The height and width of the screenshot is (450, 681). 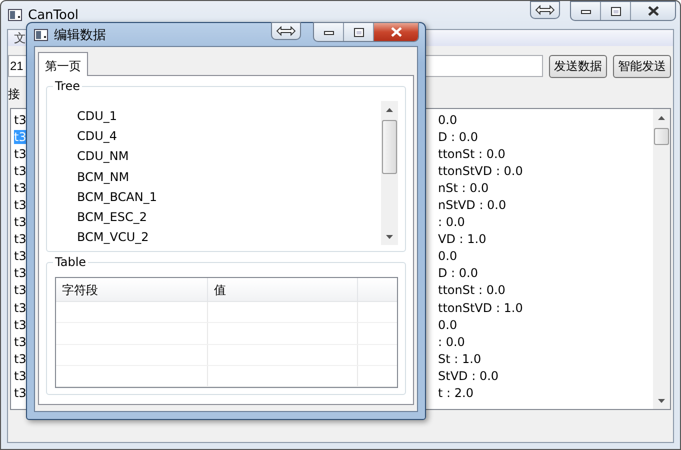 I want to click on group-title: Table, so click(x=70, y=262).